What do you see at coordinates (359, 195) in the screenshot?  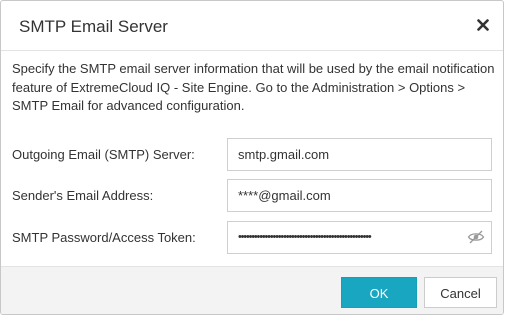 I see `sender-email-input: ****@gmail.com` at bounding box center [359, 195].